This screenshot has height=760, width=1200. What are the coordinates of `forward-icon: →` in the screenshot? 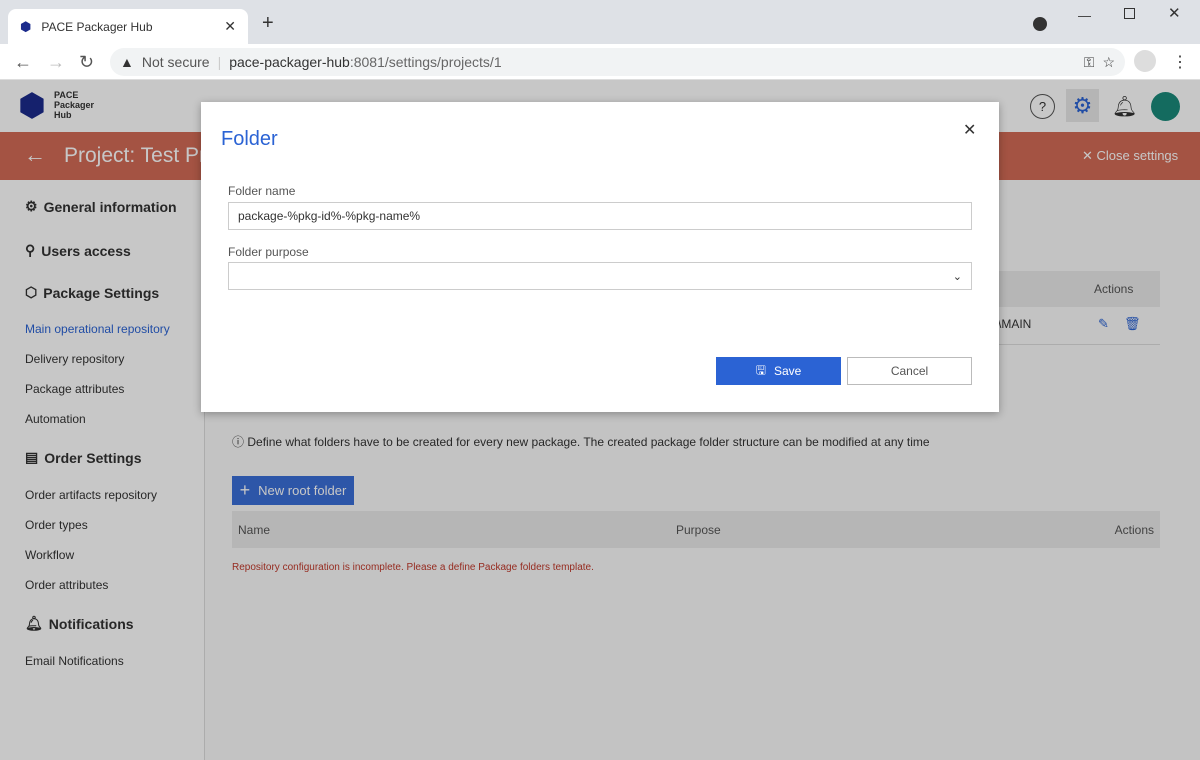 It's located at (56, 62).